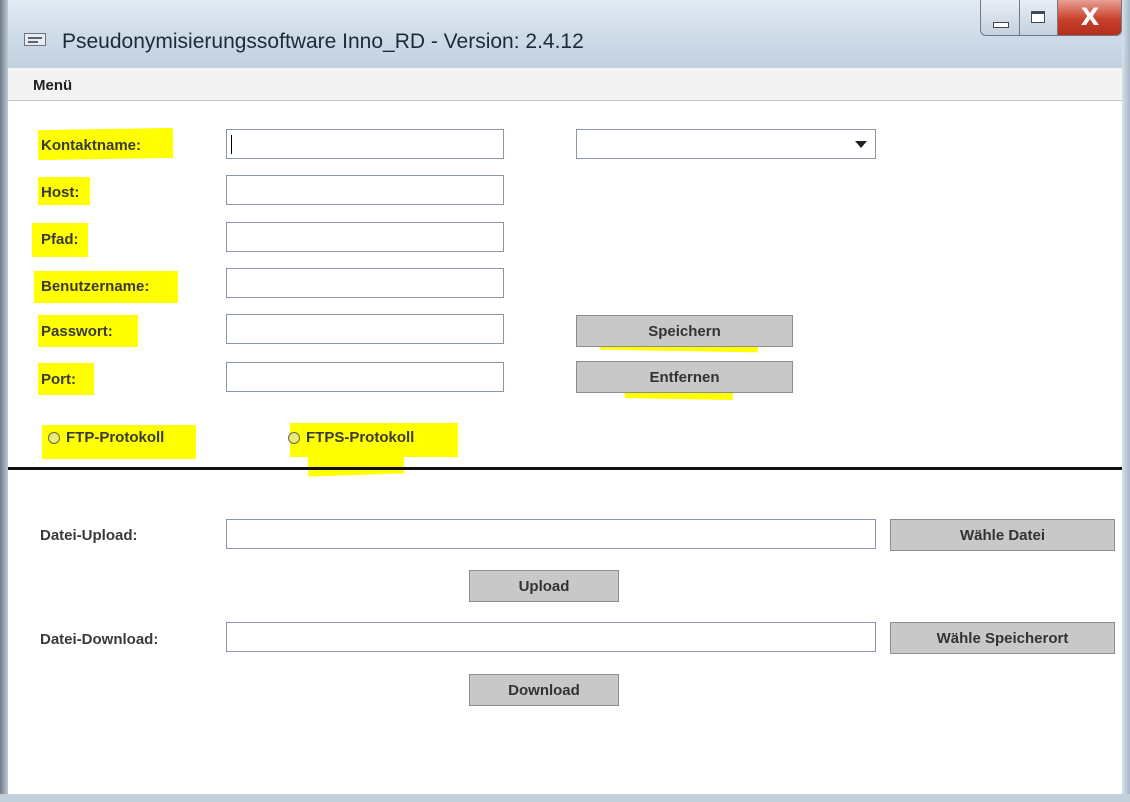  I want to click on minimize-icon, so click(1001, 25).